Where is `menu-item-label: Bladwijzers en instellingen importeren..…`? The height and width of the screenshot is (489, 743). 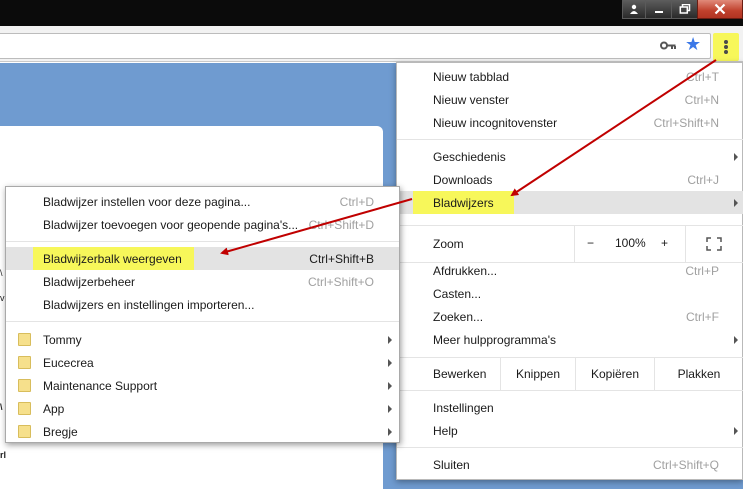
menu-item-label: Bladwijzers en instellingen importeren..… is located at coordinates (149, 305).